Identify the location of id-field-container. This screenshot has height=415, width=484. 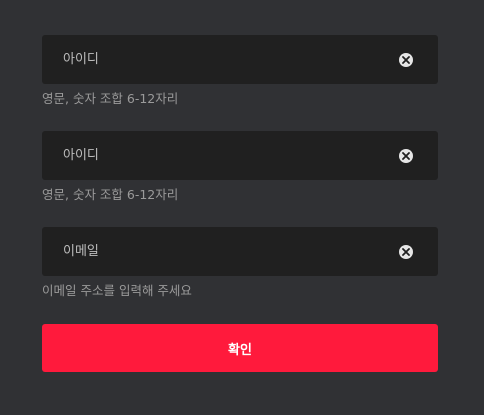
(240, 59).